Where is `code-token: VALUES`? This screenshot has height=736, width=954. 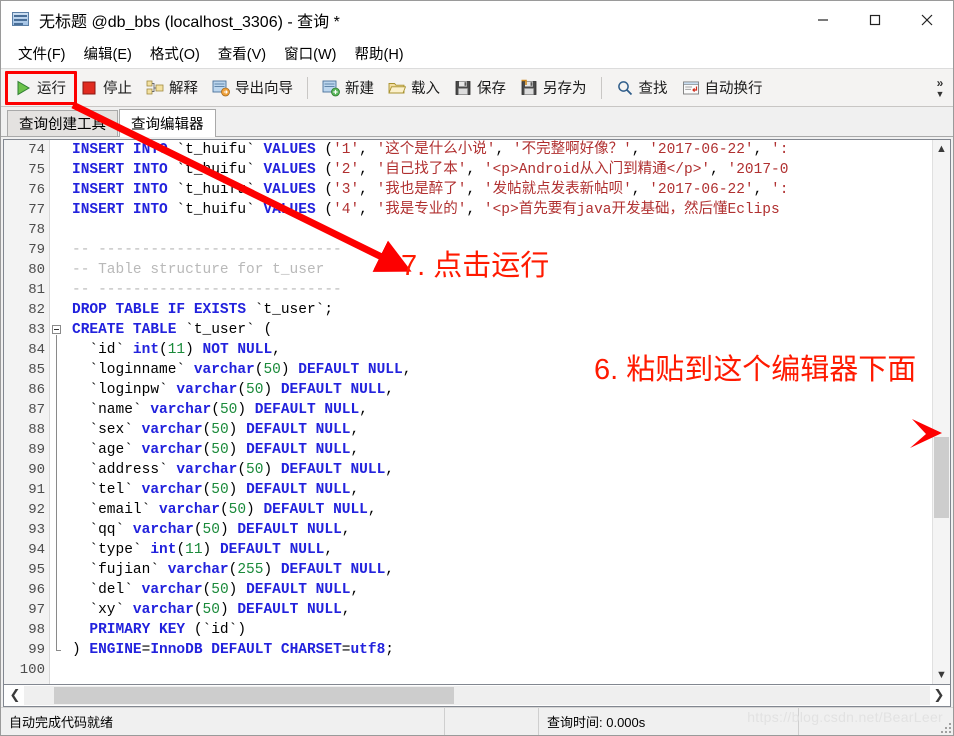 code-token: VALUES is located at coordinates (294, 190).